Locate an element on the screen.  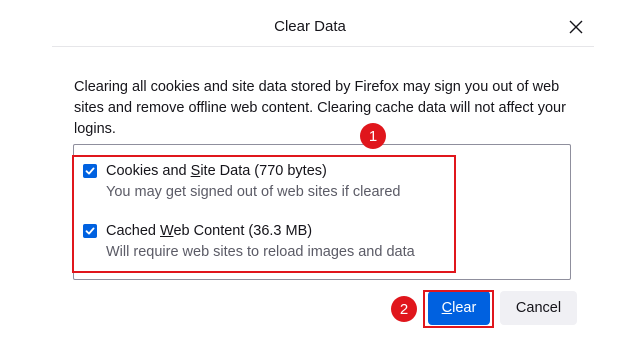
cookies-checkbox is located at coordinates (90, 171).